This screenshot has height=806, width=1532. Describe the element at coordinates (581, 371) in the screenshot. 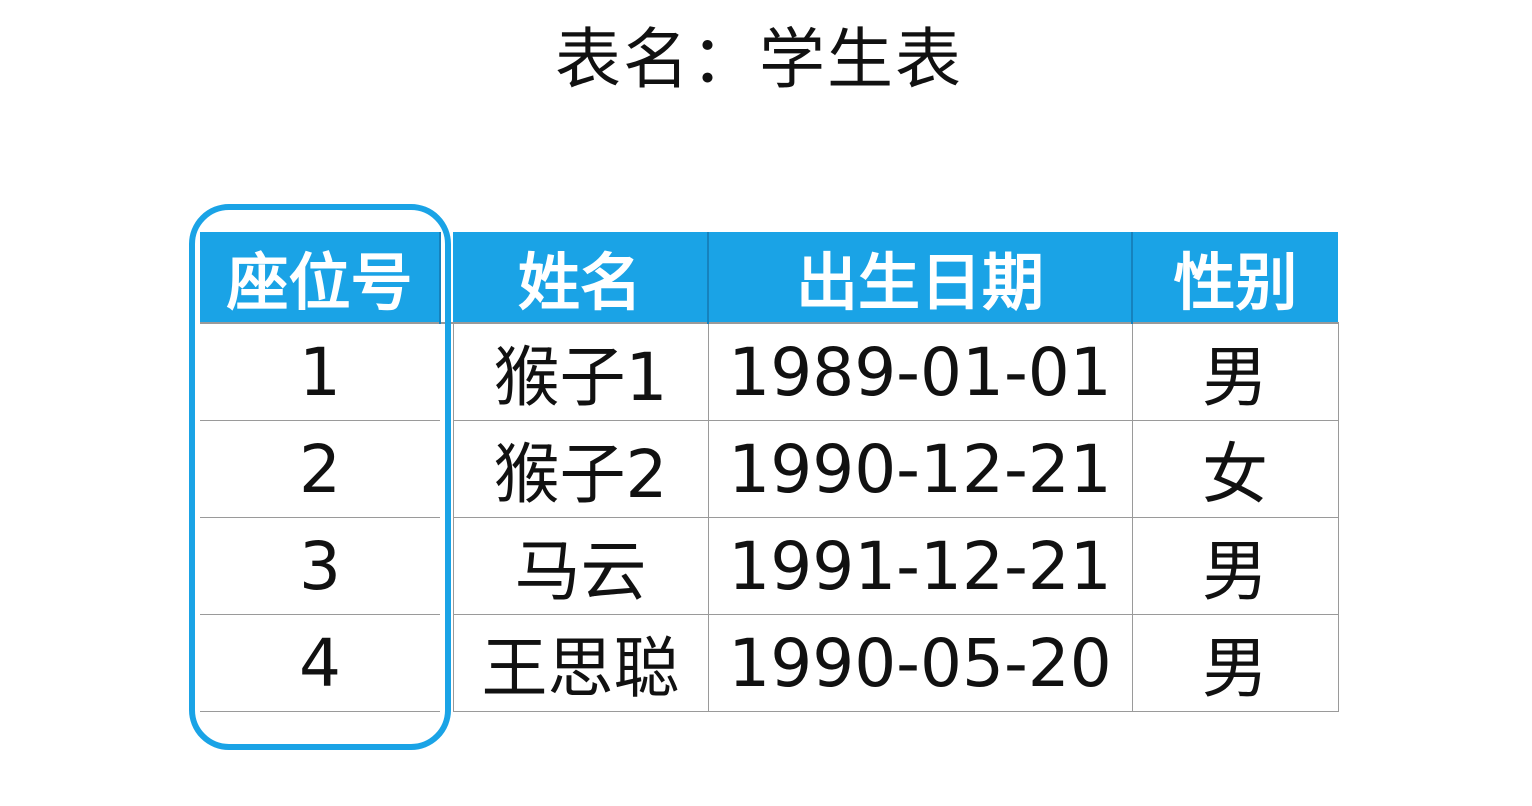

I see `cell-name: 猴子1` at that location.